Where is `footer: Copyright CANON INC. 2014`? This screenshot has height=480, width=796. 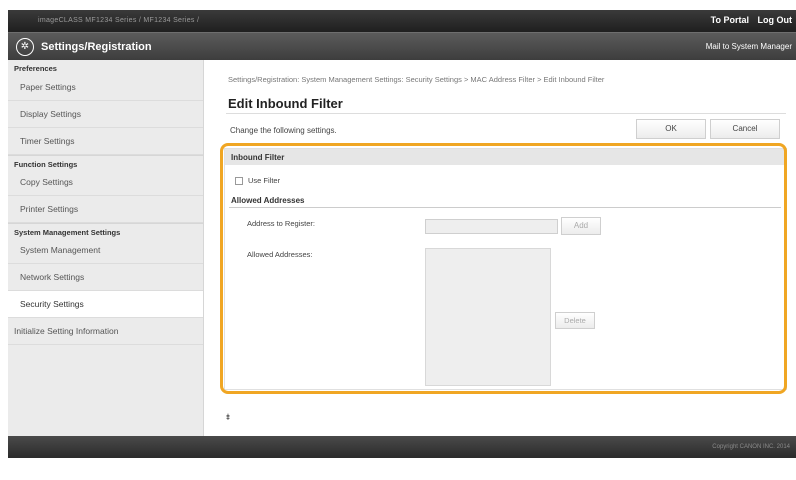
footer: Copyright CANON INC. 2014 is located at coordinates (402, 447).